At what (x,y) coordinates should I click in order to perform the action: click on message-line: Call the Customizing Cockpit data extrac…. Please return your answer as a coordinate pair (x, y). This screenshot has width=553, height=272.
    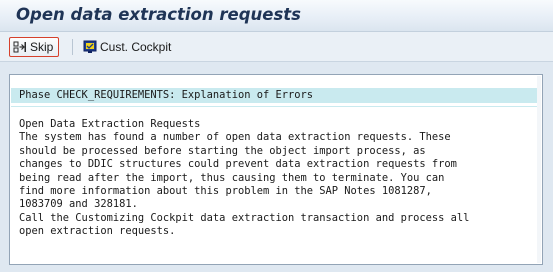
    Looking at the image, I should click on (244, 217).